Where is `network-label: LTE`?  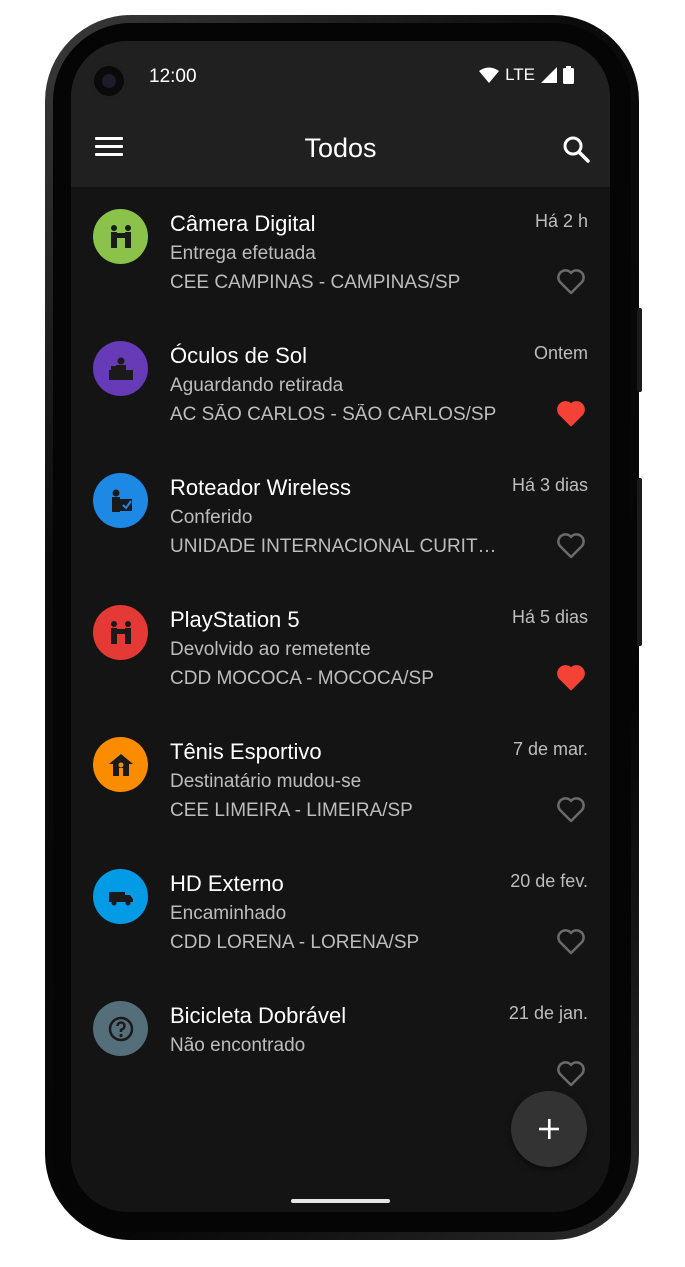
network-label: LTE is located at coordinates (520, 74).